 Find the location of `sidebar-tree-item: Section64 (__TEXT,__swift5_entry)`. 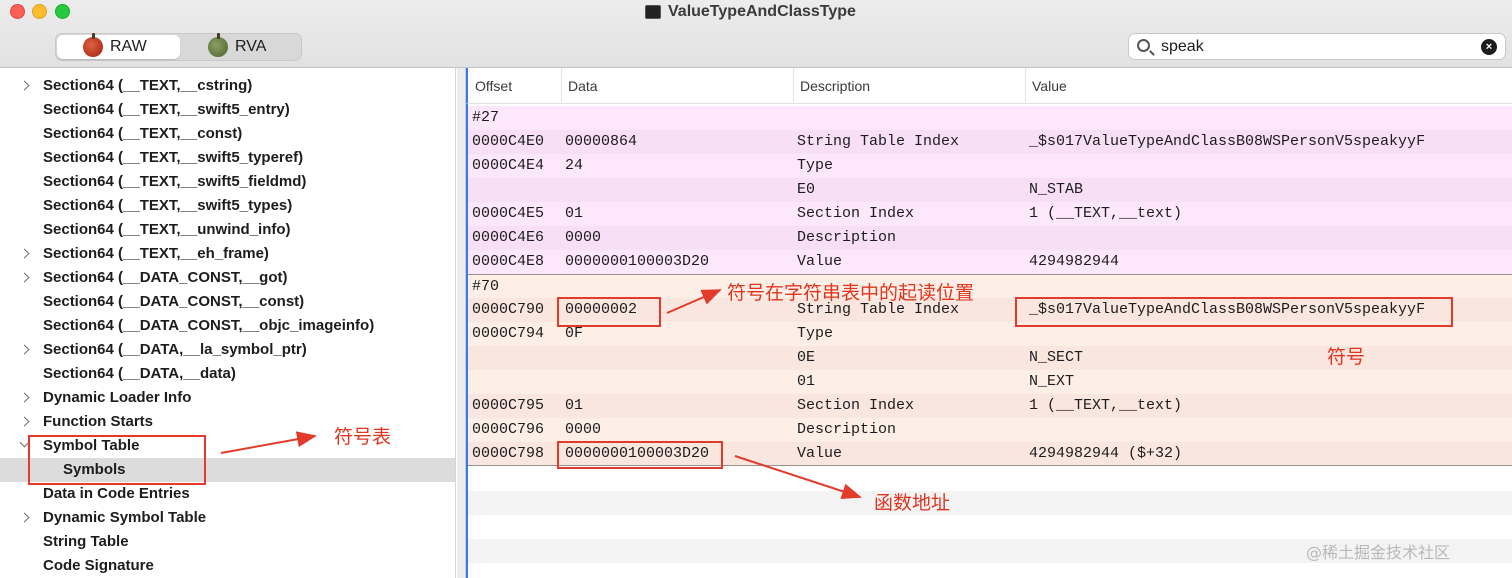

sidebar-tree-item: Section64 (__TEXT,__swift5_entry) is located at coordinates (227, 110).